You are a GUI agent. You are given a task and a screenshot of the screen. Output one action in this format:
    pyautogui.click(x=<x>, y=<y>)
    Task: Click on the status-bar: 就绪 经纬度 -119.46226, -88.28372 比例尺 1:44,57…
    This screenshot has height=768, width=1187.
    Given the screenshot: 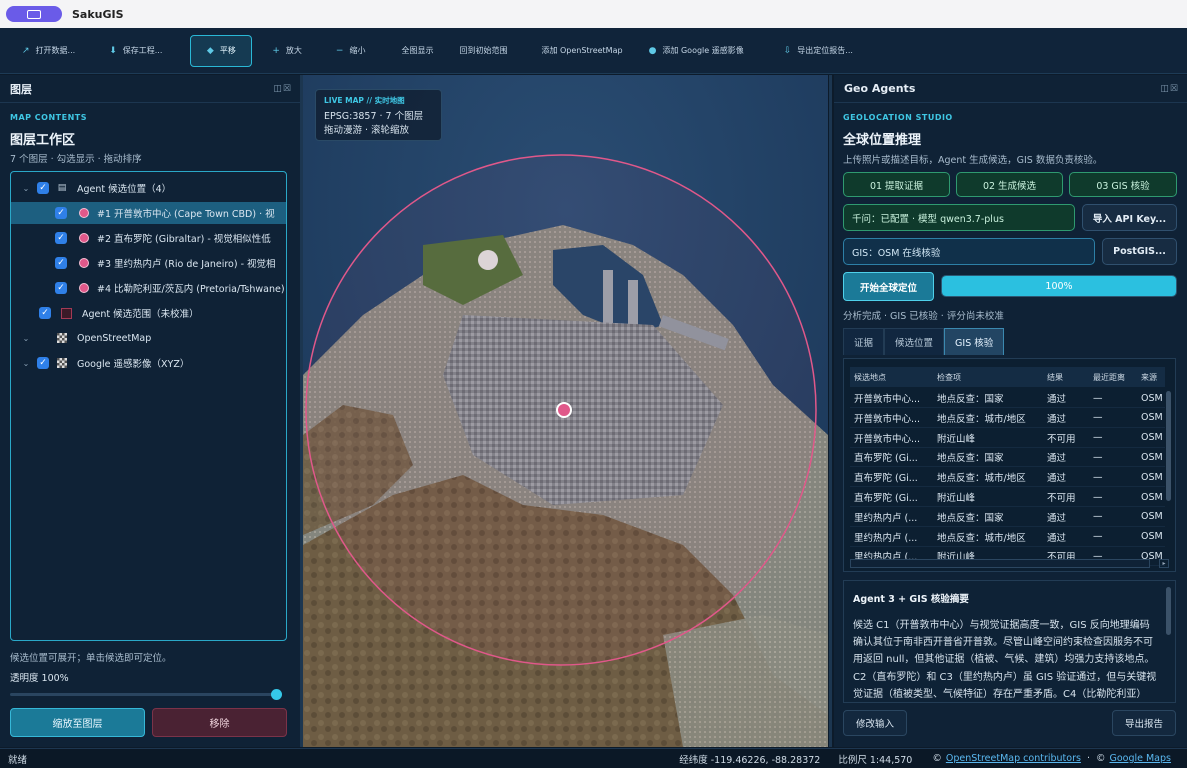 What is the action you would take?
    pyautogui.click(x=593, y=758)
    